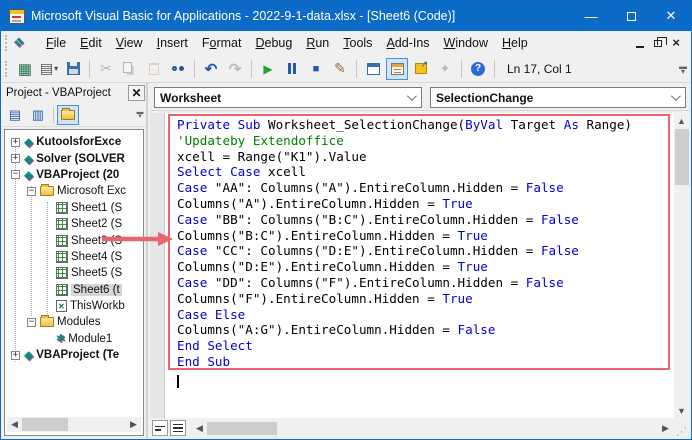 This screenshot has height=440, width=692. Describe the element at coordinates (136, 93) in the screenshot. I see `project-panel-close-button: ✕` at that location.